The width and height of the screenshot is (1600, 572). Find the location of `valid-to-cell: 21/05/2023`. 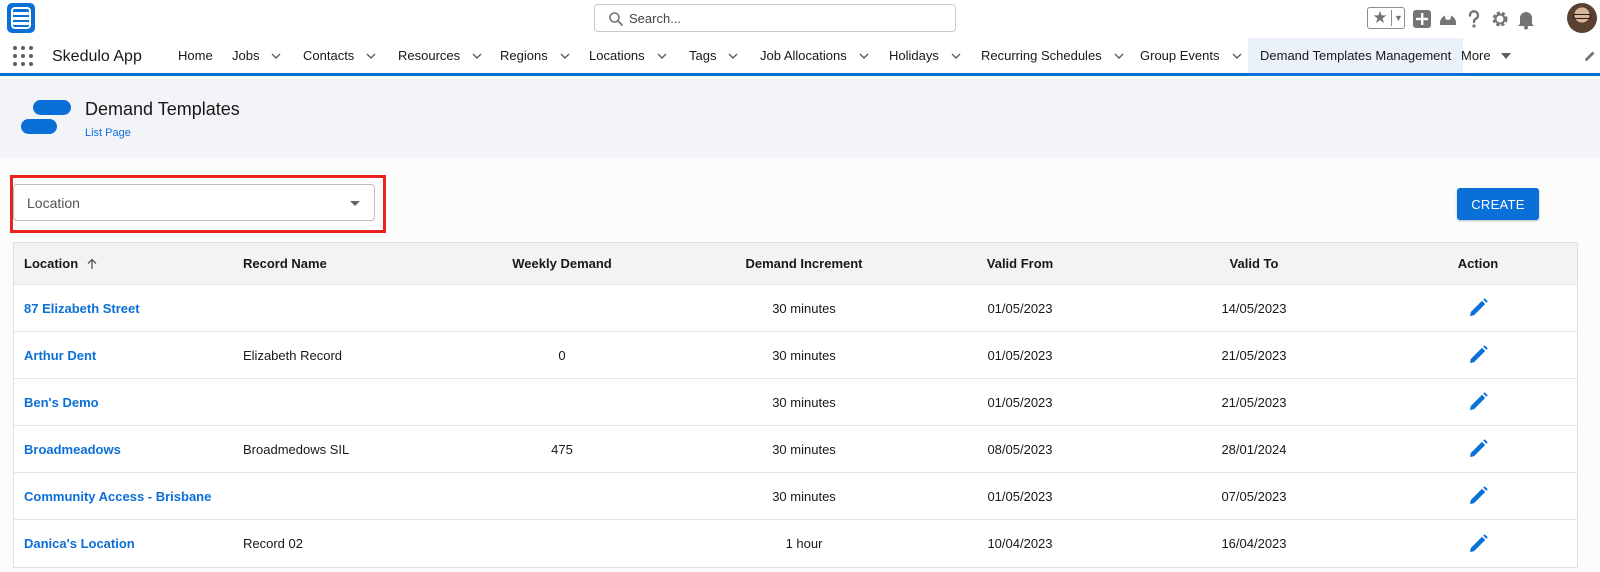

valid-to-cell: 21/05/2023 is located at coordinates (1254, 355).